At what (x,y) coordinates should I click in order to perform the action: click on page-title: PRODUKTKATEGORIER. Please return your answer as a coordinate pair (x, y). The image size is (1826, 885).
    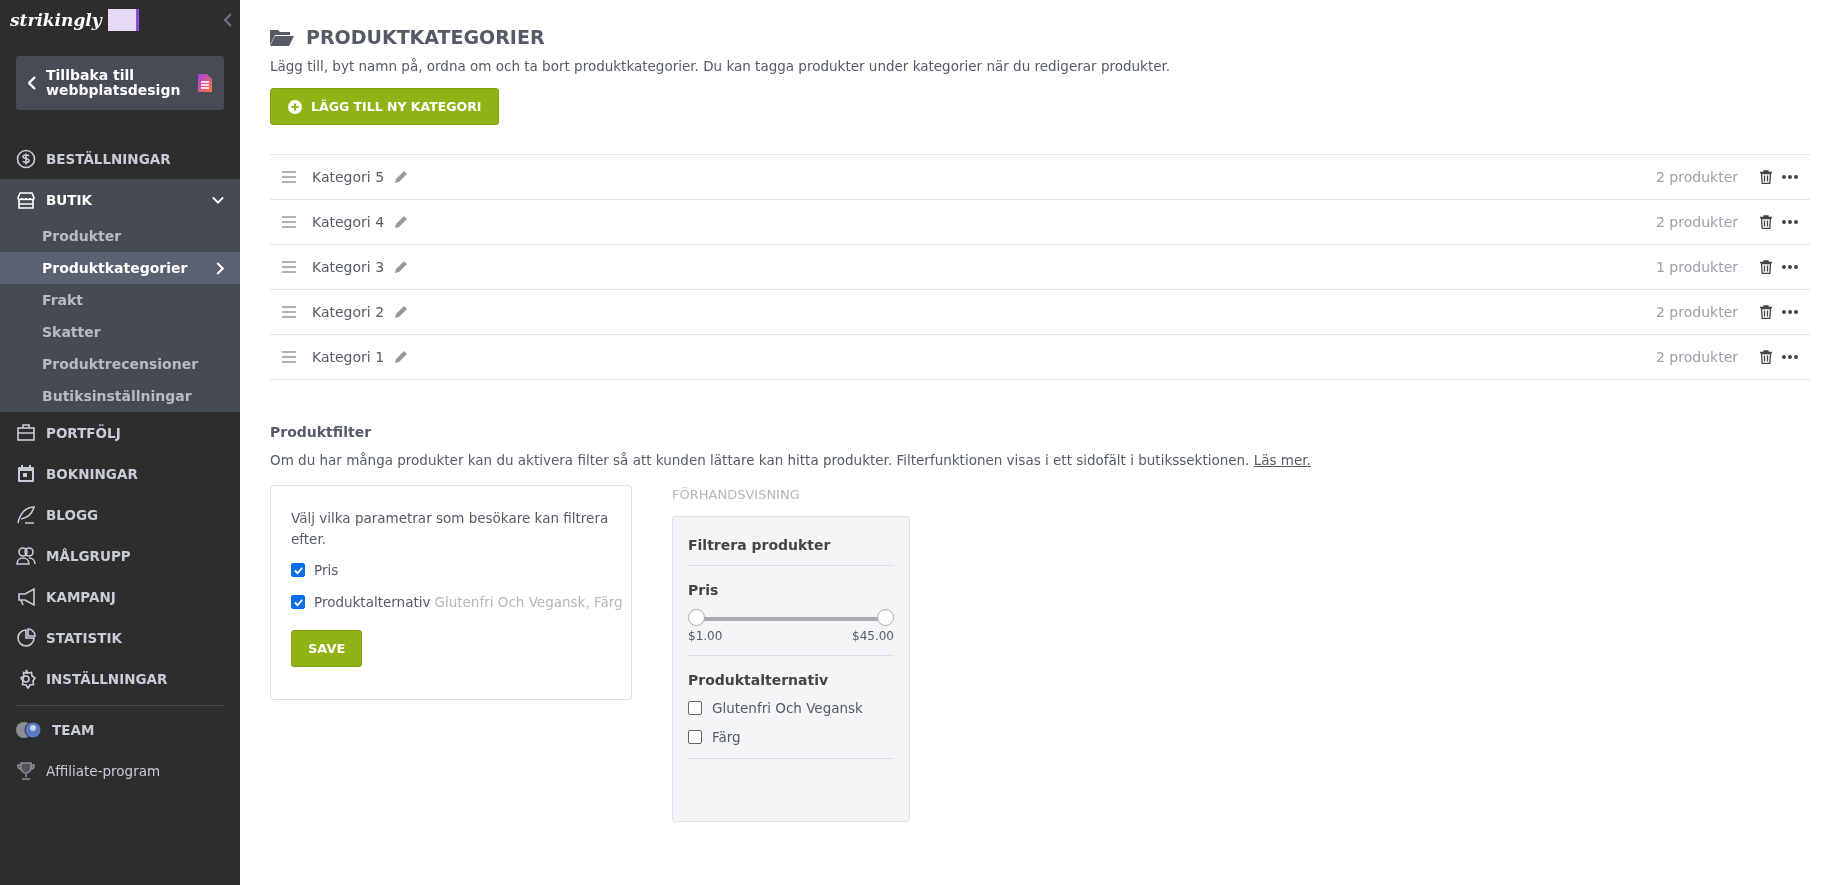
    Looking at the image, I should click on (425, 37).